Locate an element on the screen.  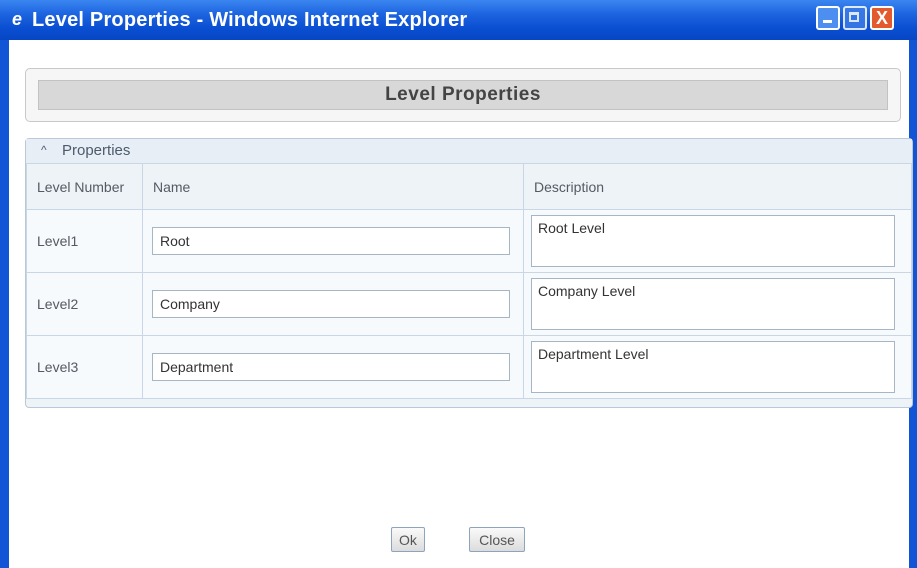
window-frame-left is located at coordinates (4, 304).